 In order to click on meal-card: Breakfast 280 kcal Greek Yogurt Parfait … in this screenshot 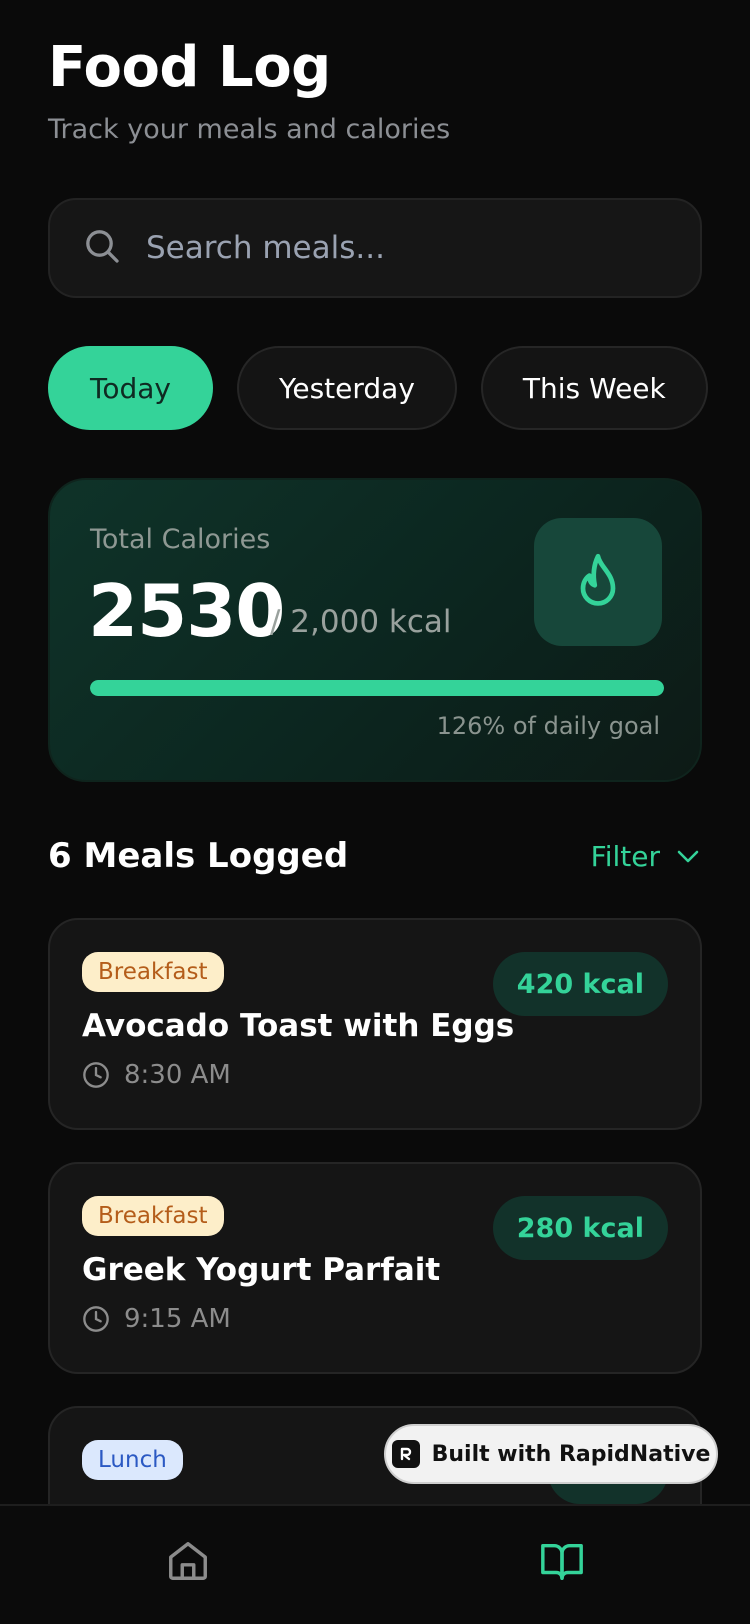, I will do `click(375, 1268)`.